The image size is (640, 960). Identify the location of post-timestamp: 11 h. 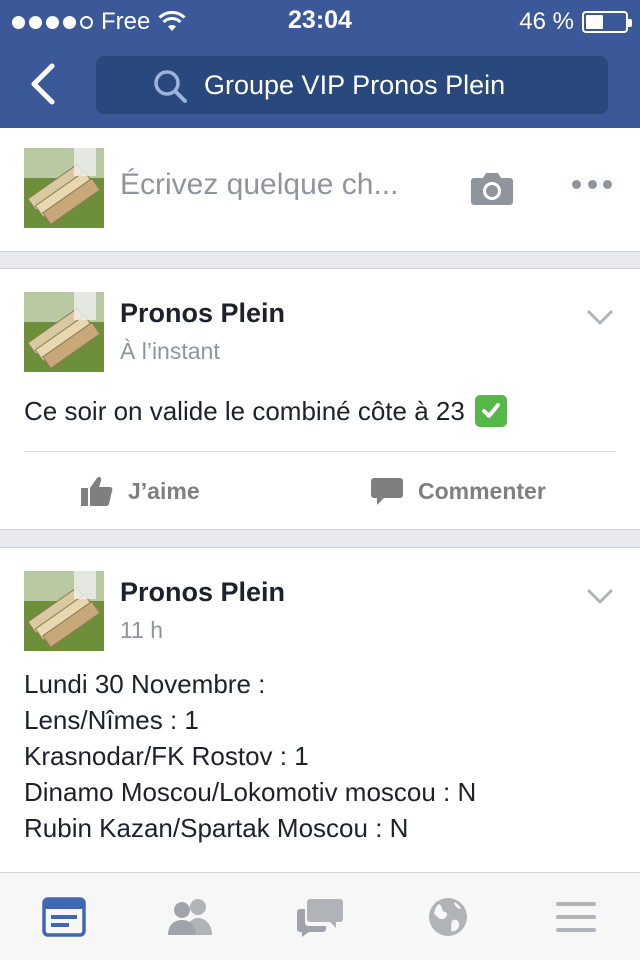
(142, 630).